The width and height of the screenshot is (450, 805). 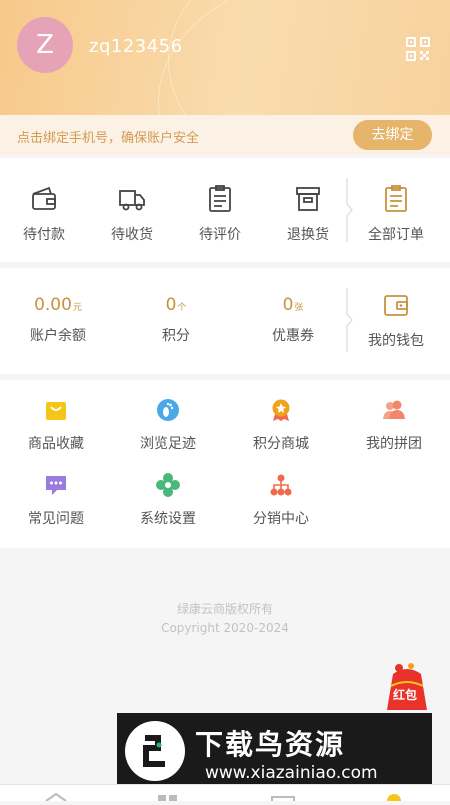 What do you see at coordinates (136, 46) in the screenshot?
I see `username: zq123456` at bounding box center [136, 46].